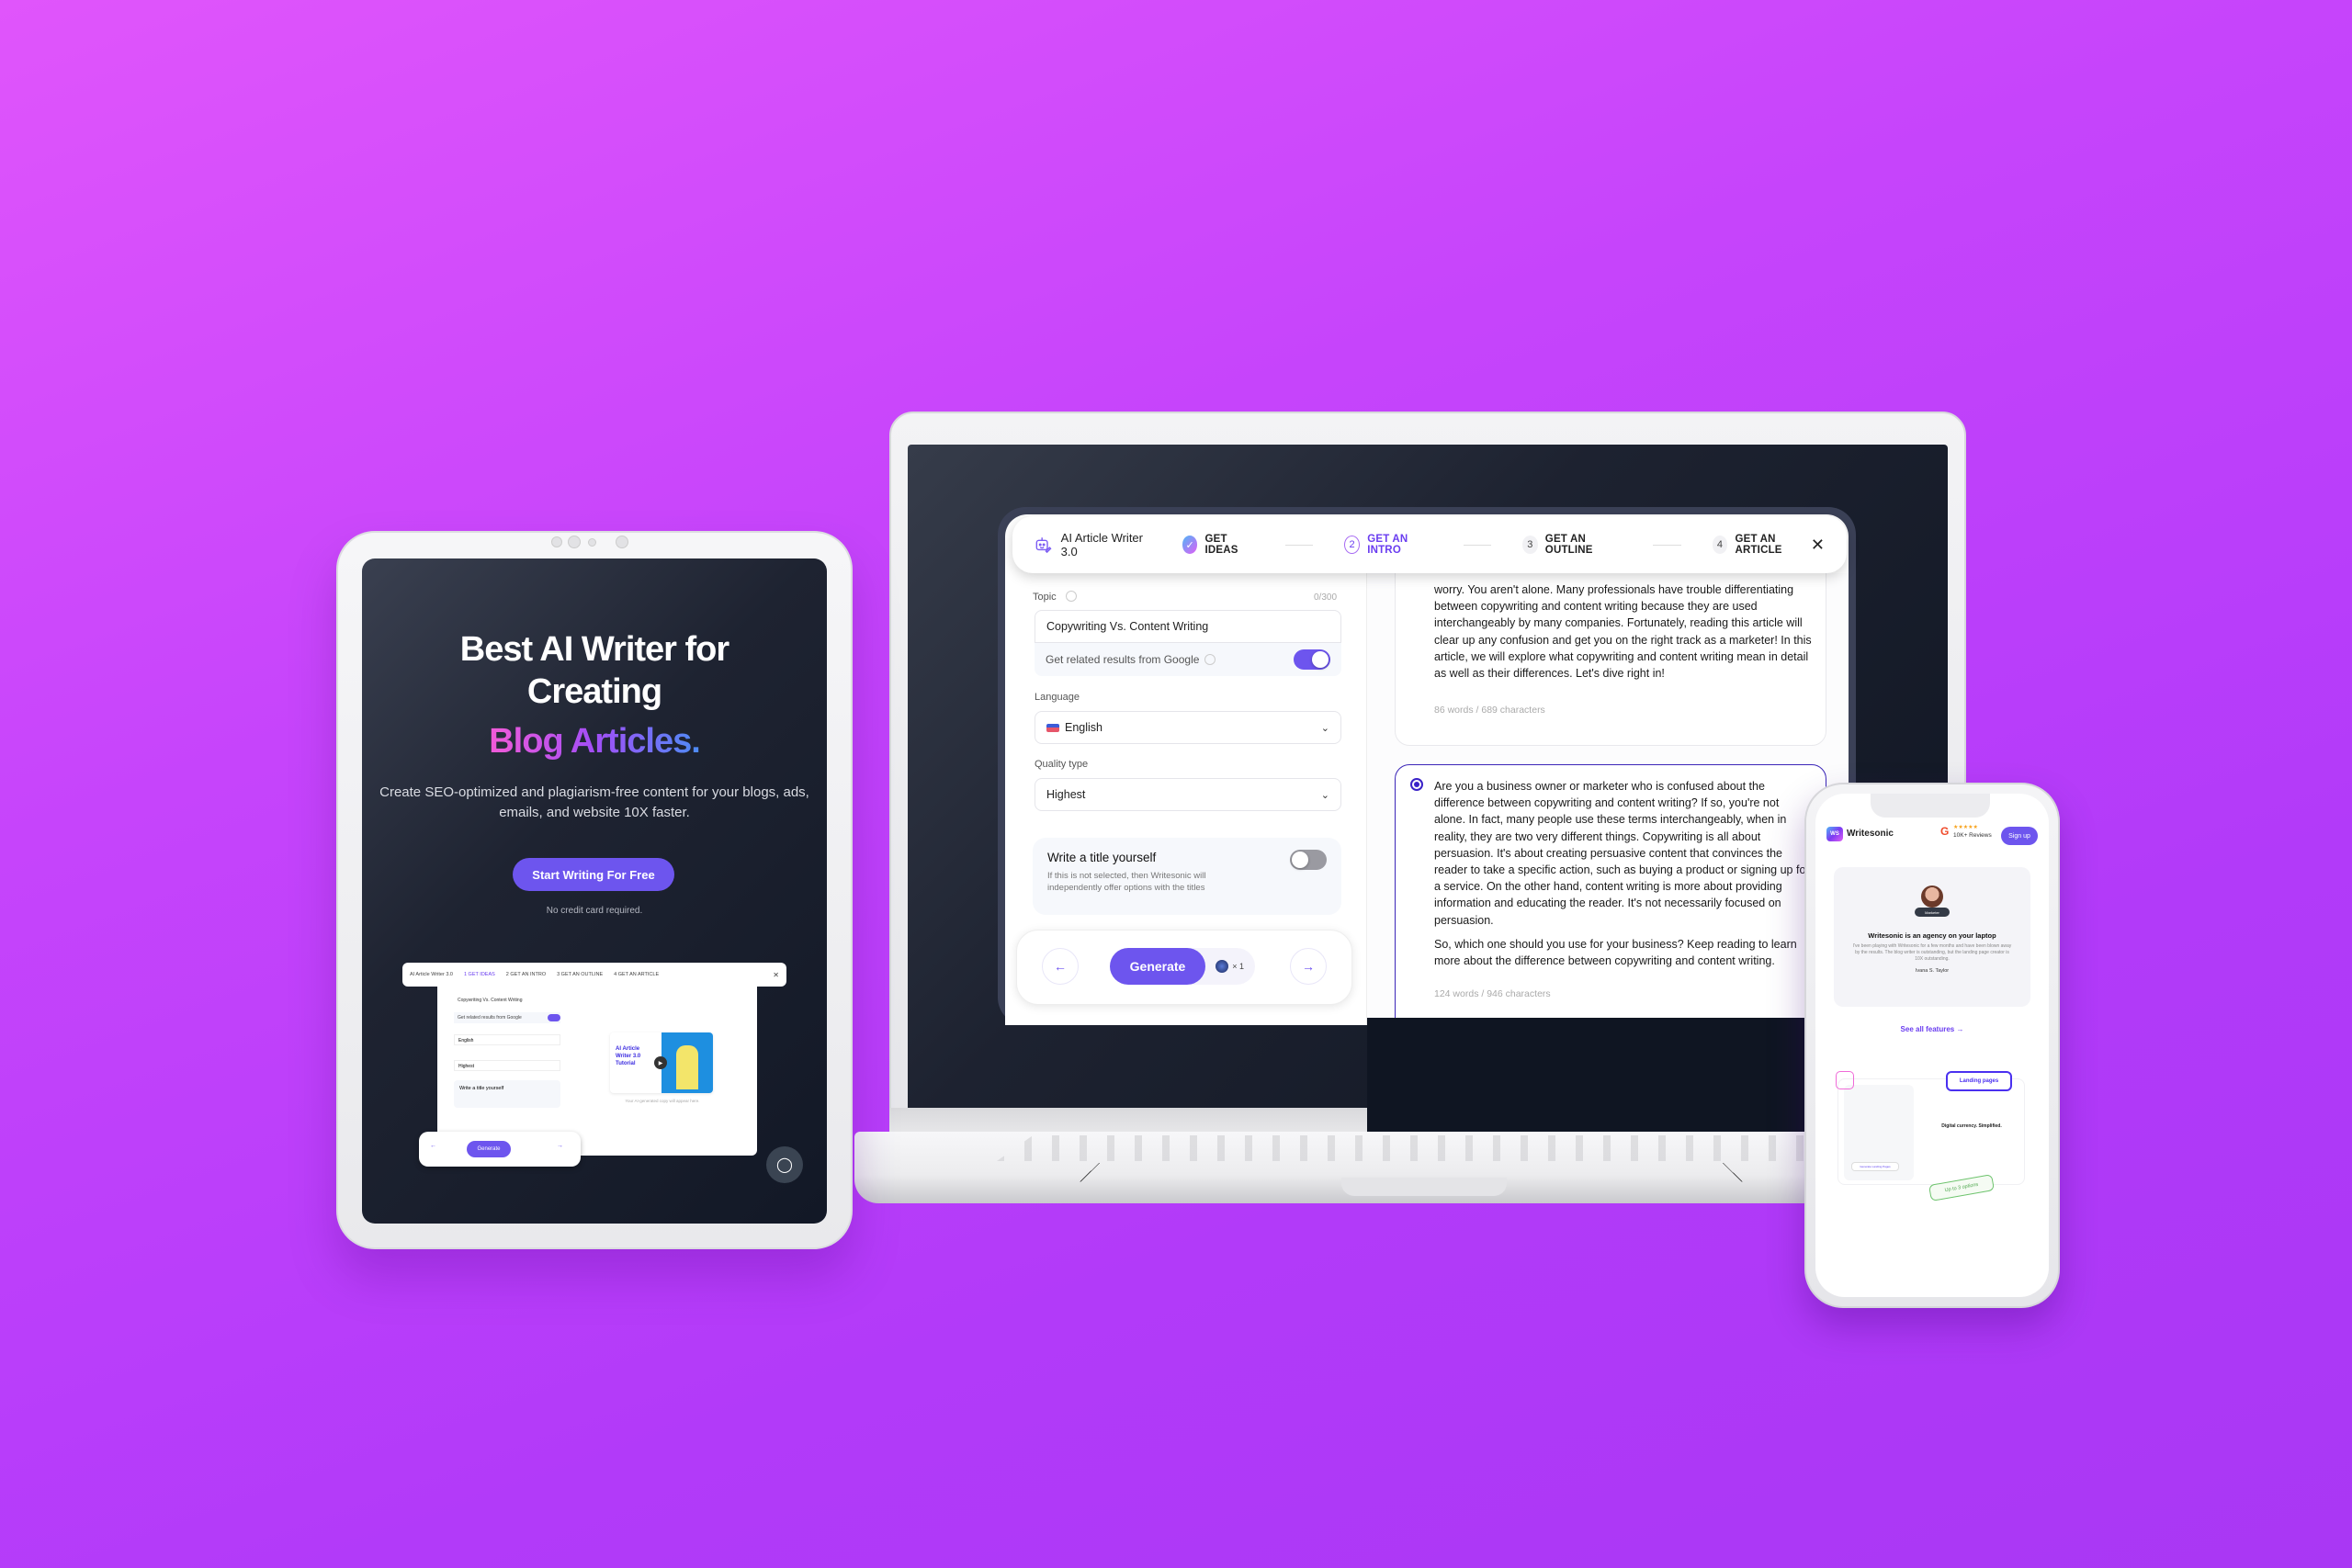  I want to click on step-get-intro: 2 GET AN INTRO, so click(1387, 545).